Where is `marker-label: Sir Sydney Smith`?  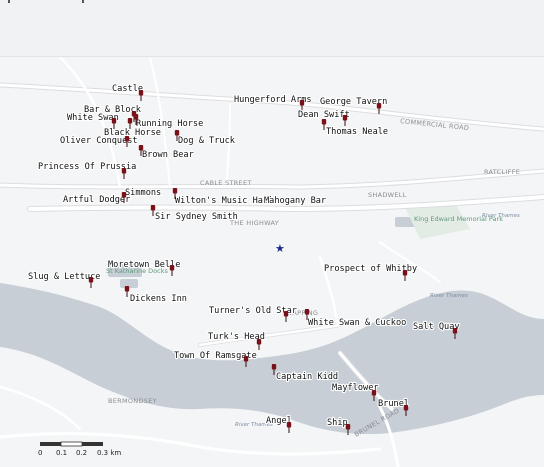 marker-label: Sir Sydney Smith is located at coordinates (196, 217).